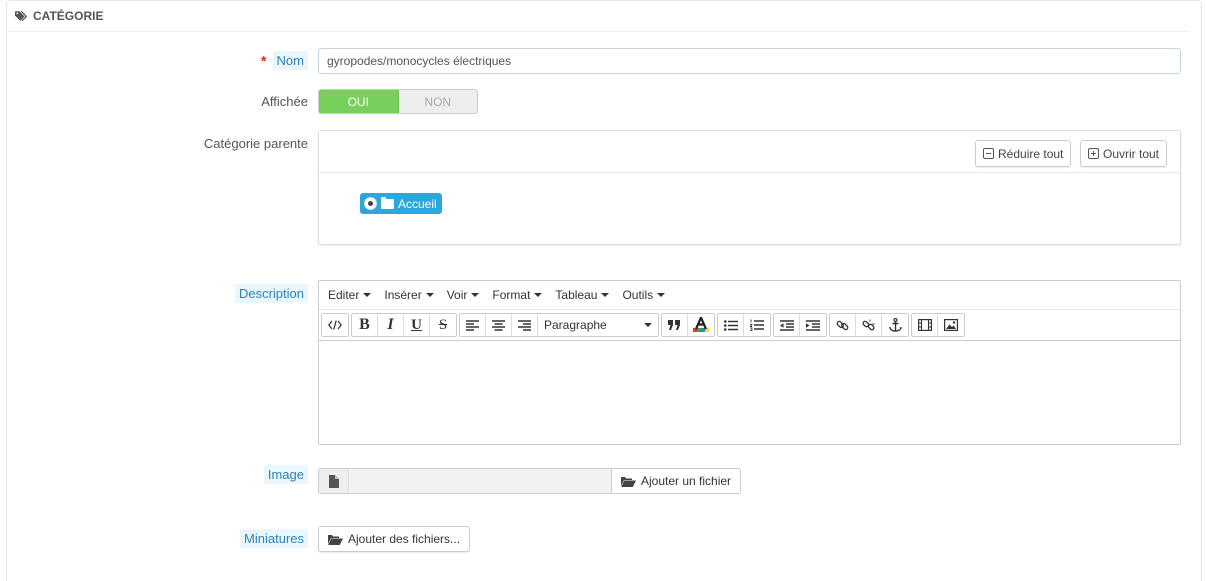 The image size is (1206, 581). I want to click on align-center-icon, so click(498, 325).